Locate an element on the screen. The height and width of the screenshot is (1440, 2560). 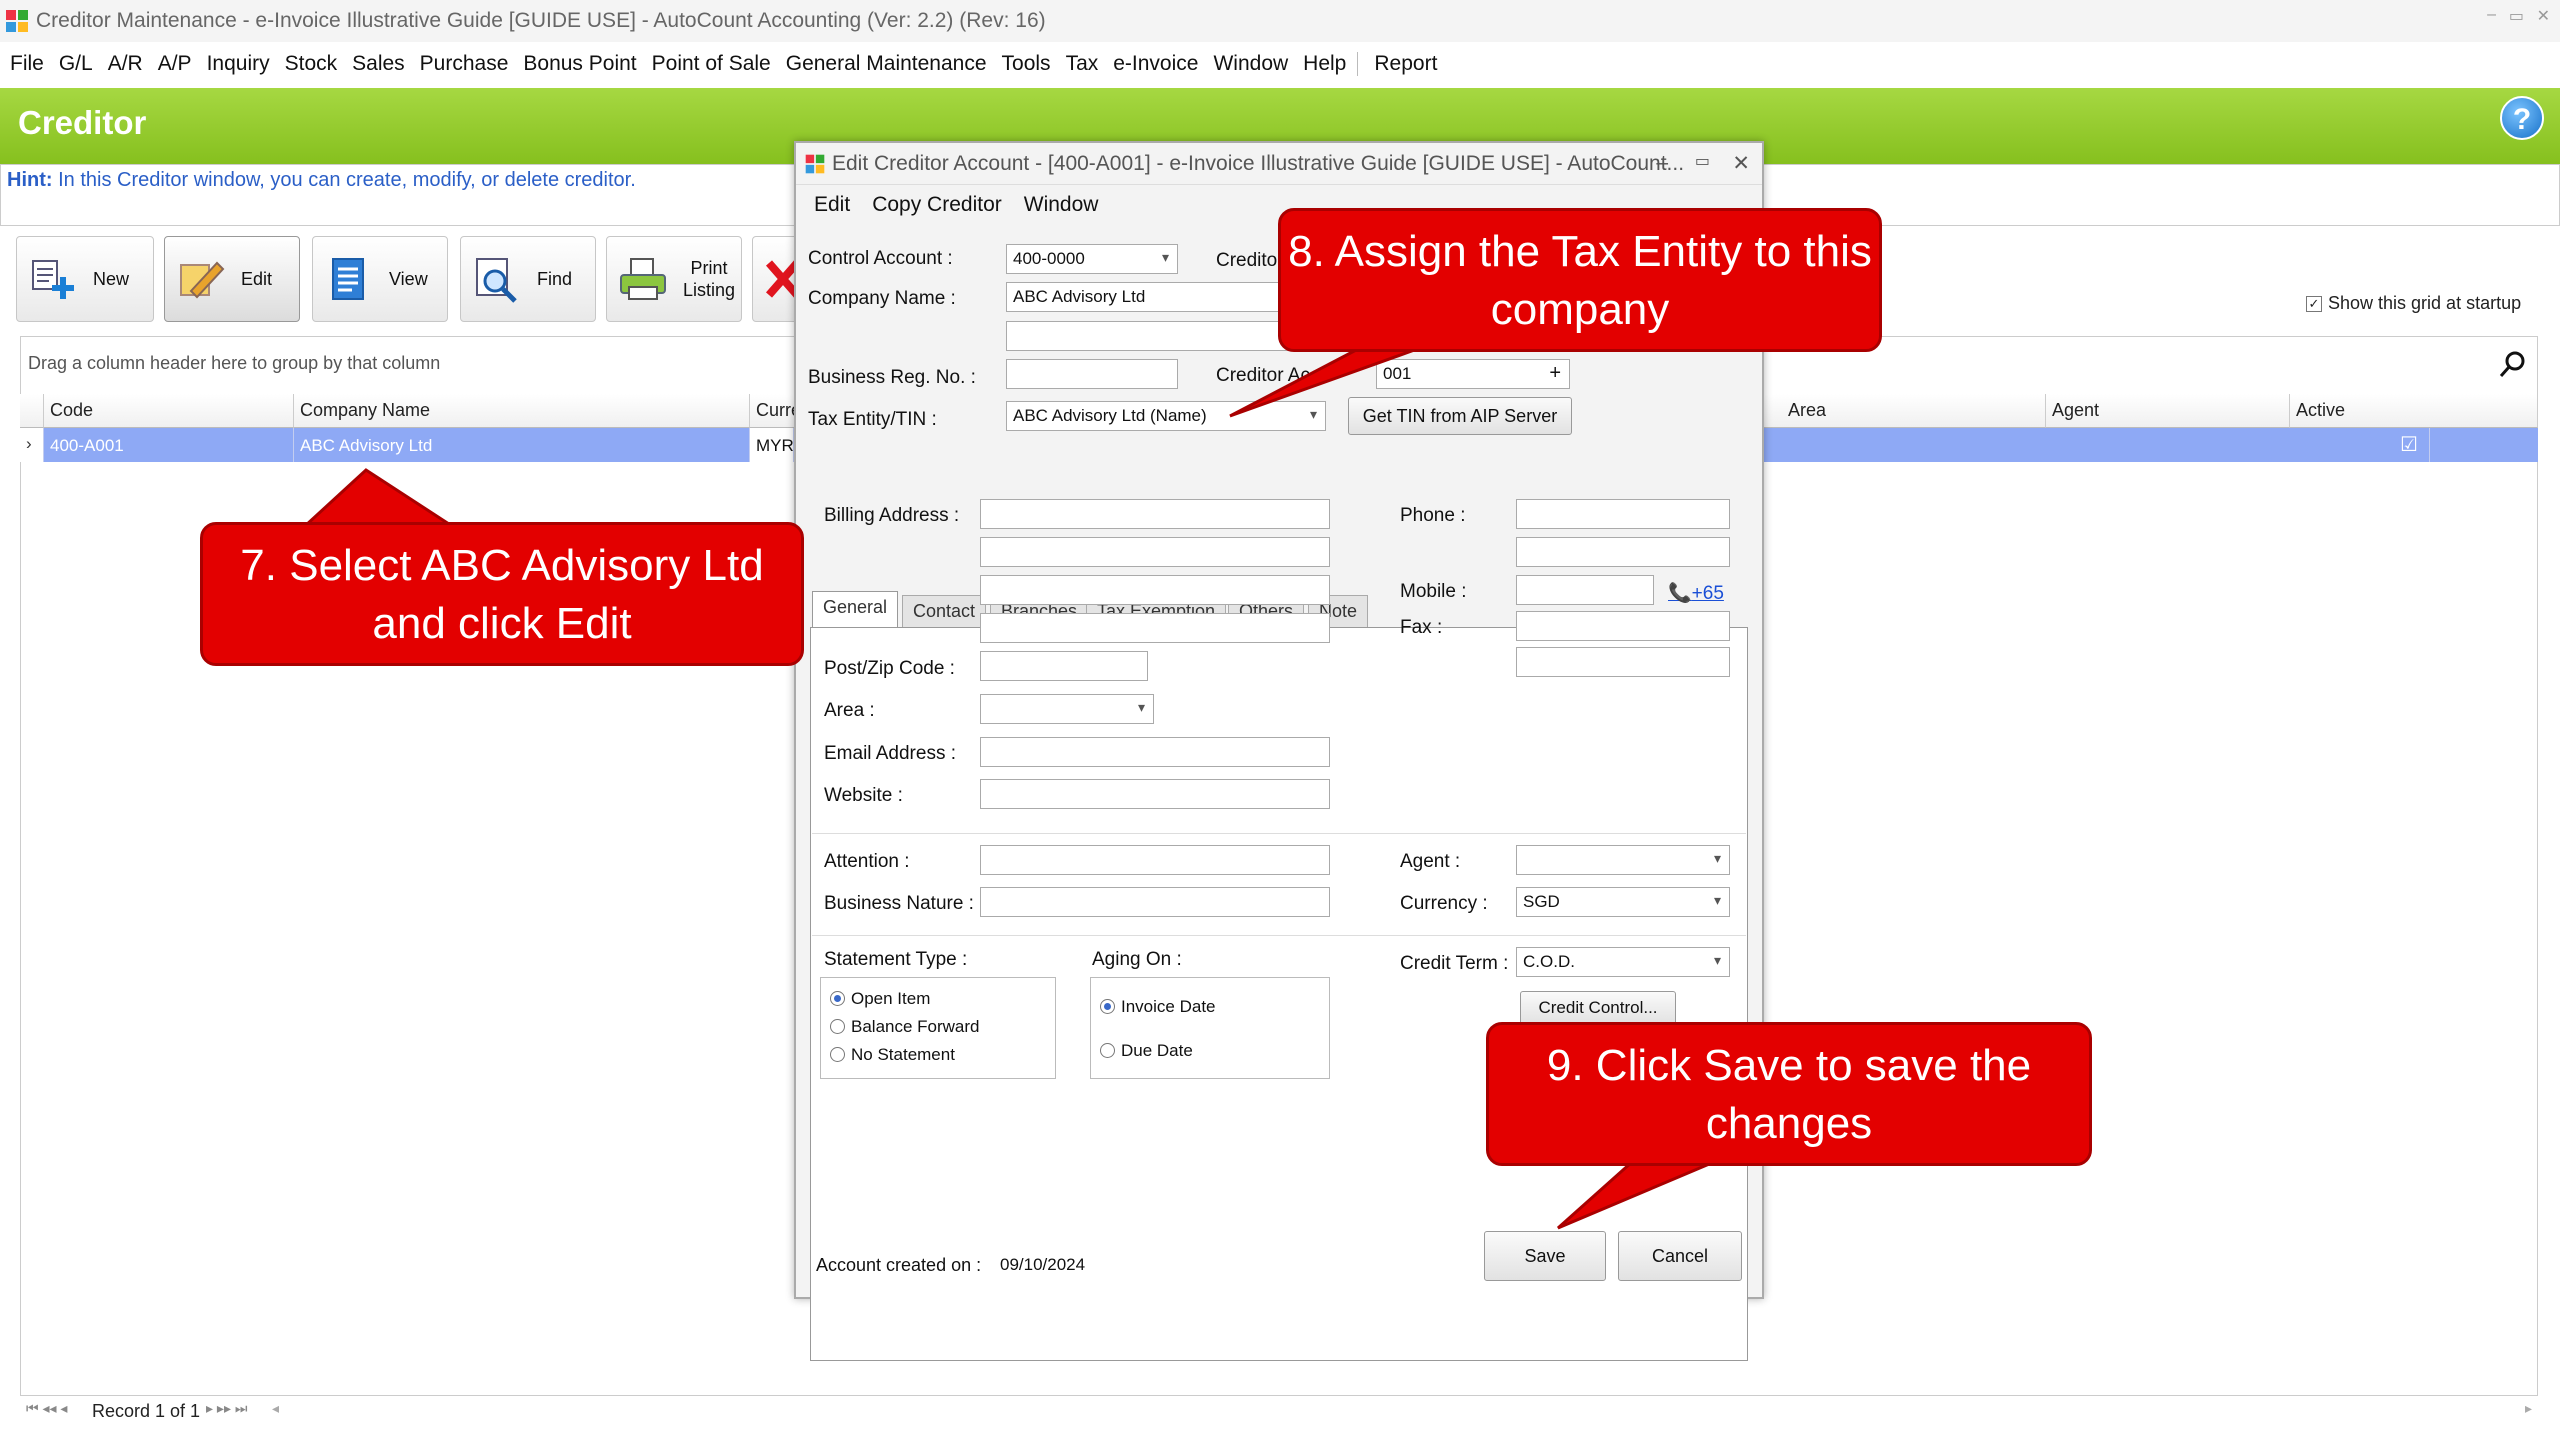
callout-step-8: 8. Assign the Tax Entity to this company is located at coordinates (1580, 280).